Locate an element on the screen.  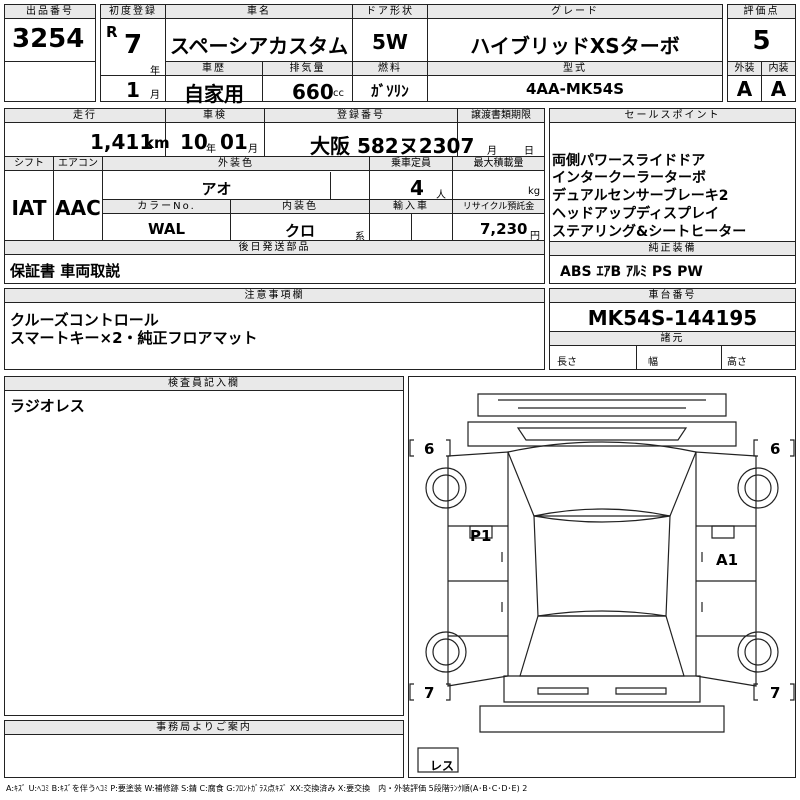
later-parts: 保証書 車両取説 is located at coordinates (65, 271).